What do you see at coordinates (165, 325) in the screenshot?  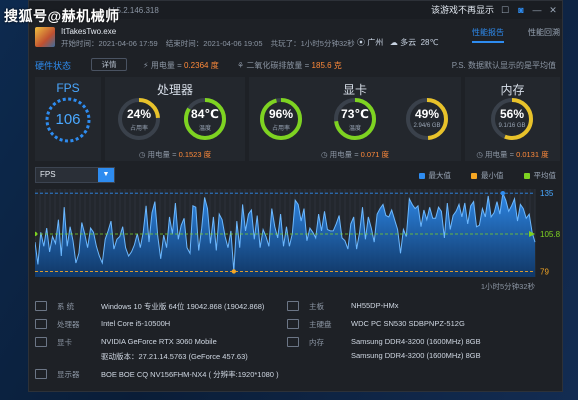 I see `cpu-row: 处理器 Intel Core i5-10500H` at bounding box center [165, 325].